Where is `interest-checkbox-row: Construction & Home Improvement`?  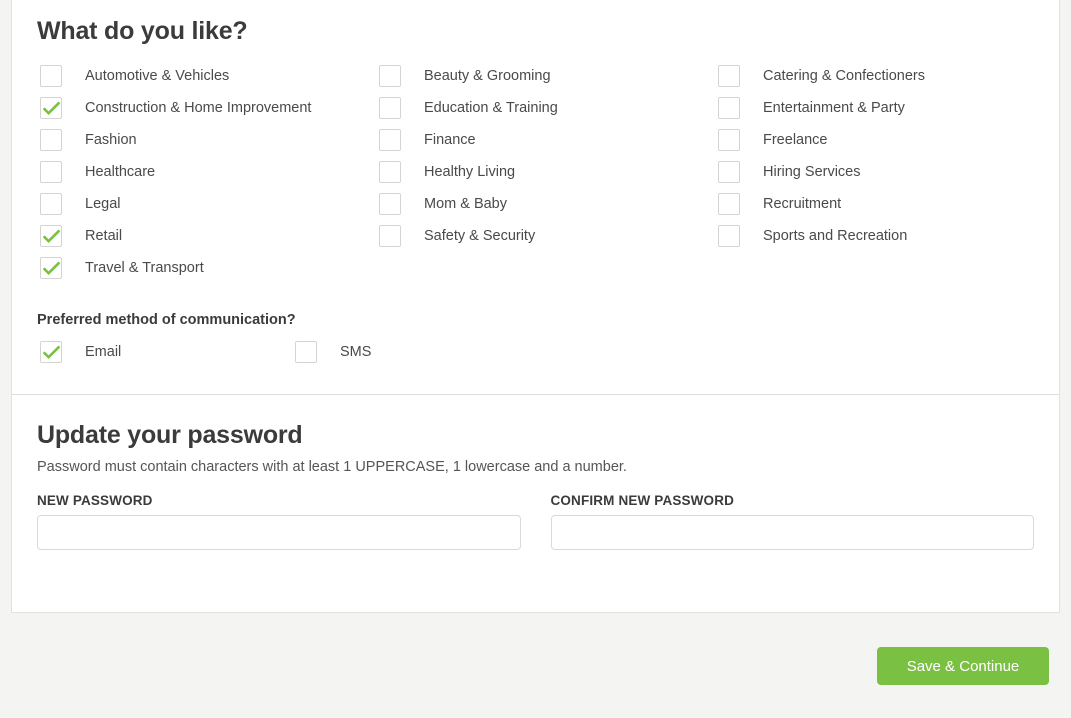 interest-checkbox-row: Construction & Home Improvement is located at coordinates (206, 108).